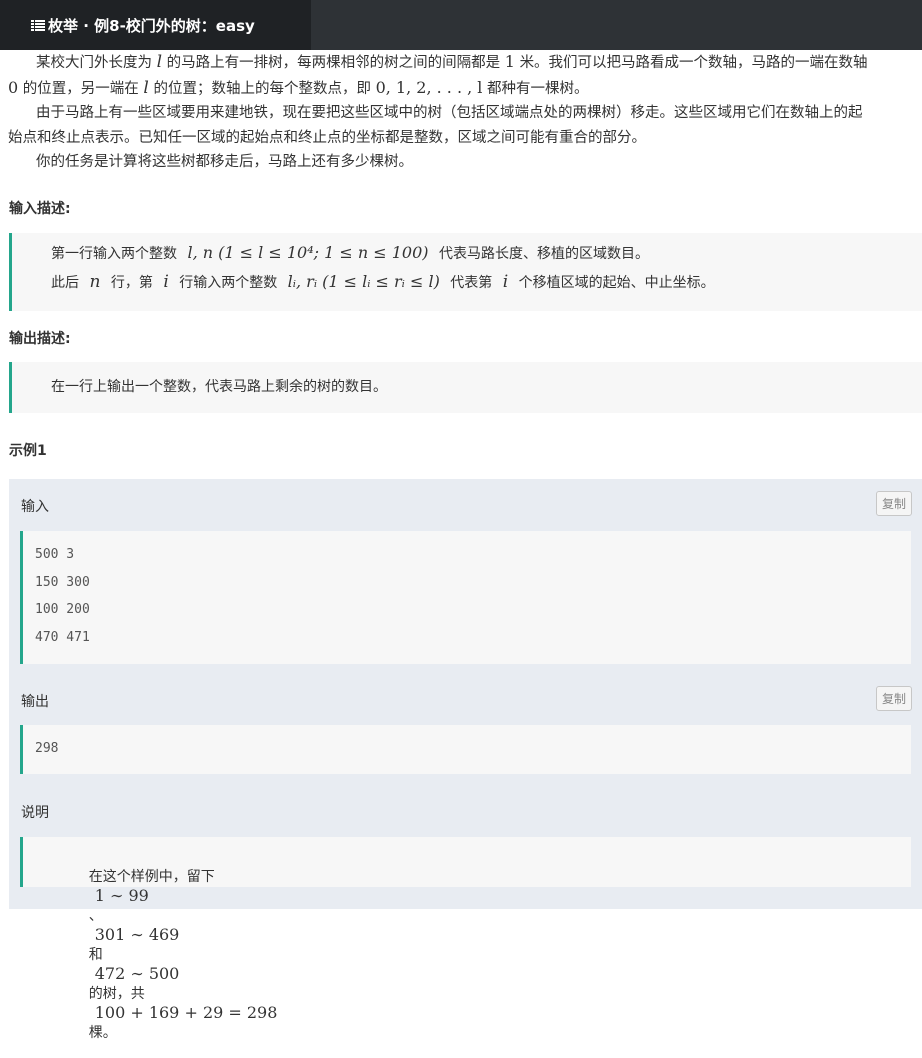  Describe the element at coordinates (465, 387) in the screenshot. I see `output-description-block: 在一行上输出一个整数，代表马路上剩余的树的数目。` at that location.